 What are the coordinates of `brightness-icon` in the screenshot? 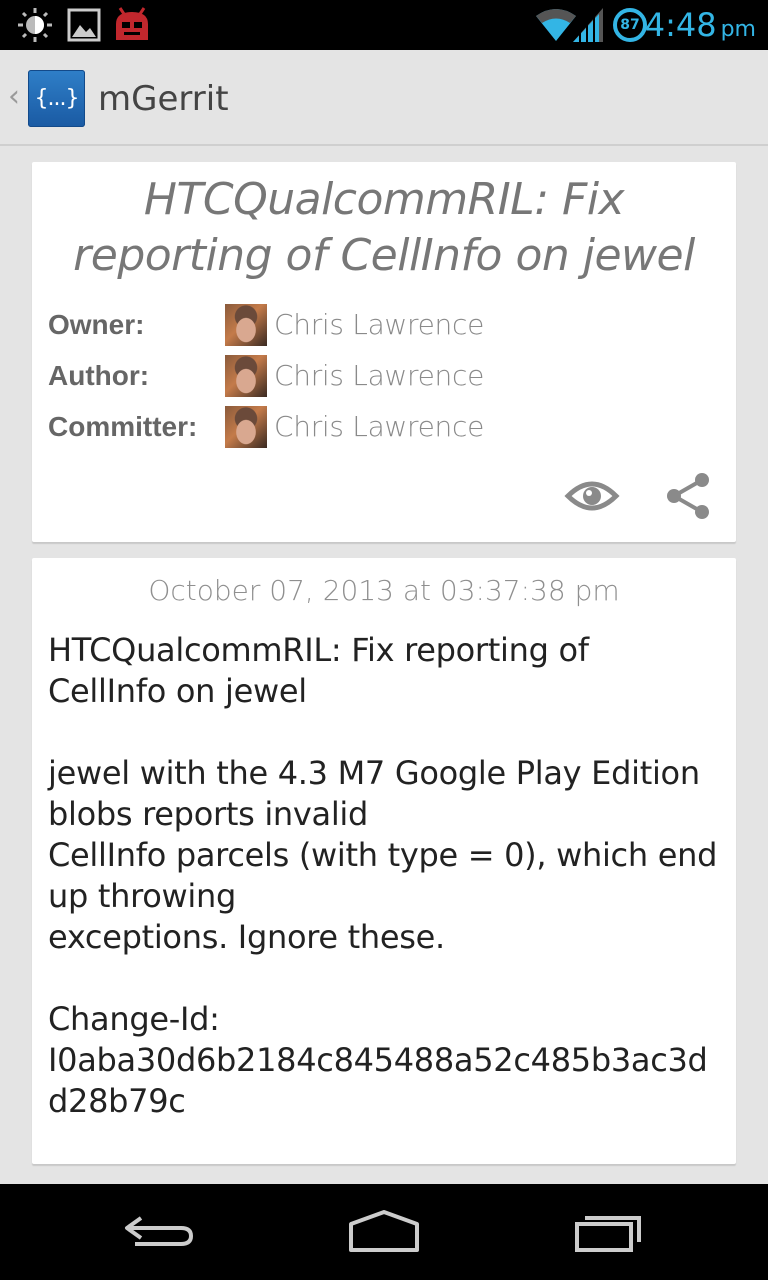 It's located at (35, 25).